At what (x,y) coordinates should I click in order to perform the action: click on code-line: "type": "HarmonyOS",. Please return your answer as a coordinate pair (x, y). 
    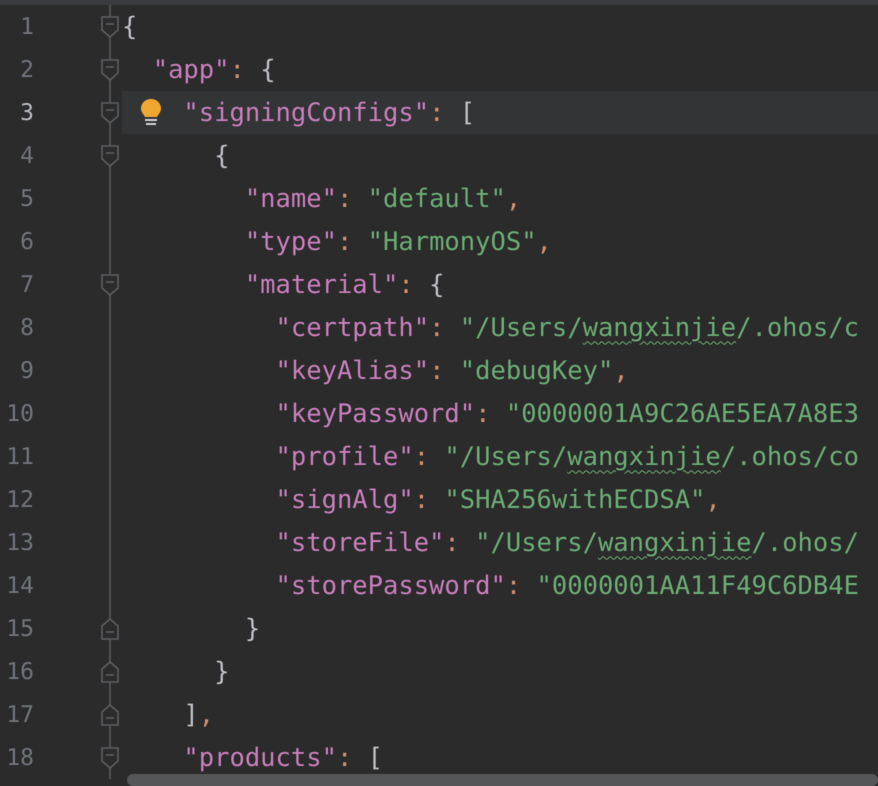
    Looking at the image, I should click on (398, 241).